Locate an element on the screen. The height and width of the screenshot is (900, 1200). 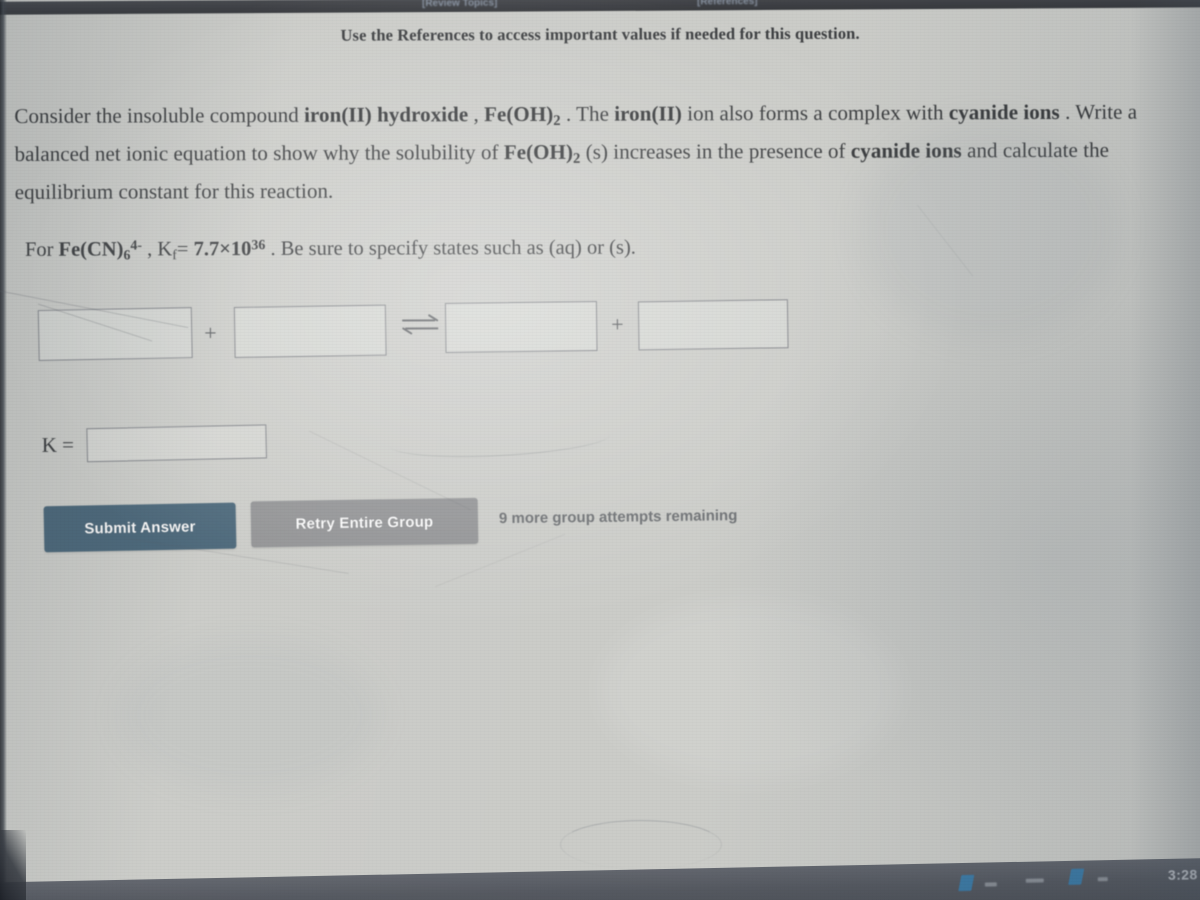
photo-corner-shadow is located at coordinates (13, 865).